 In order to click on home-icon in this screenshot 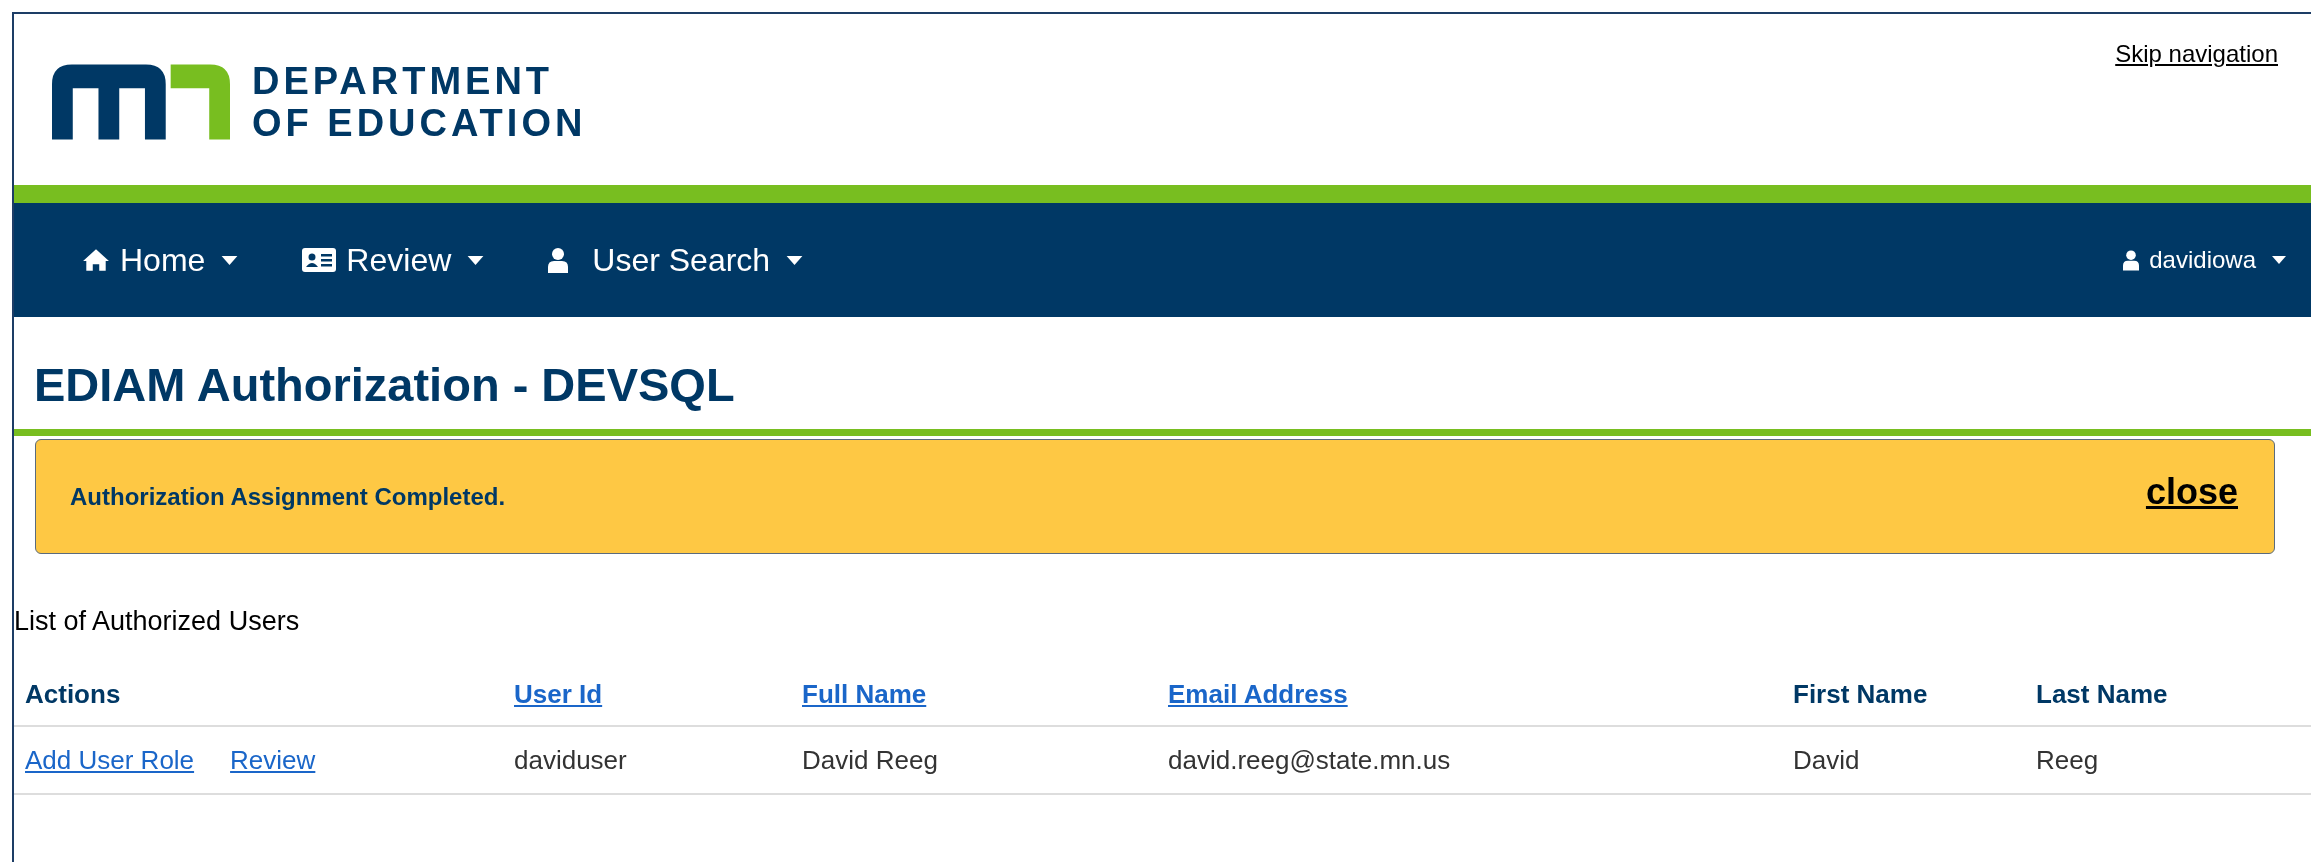, I will do `click(96, 260)`.